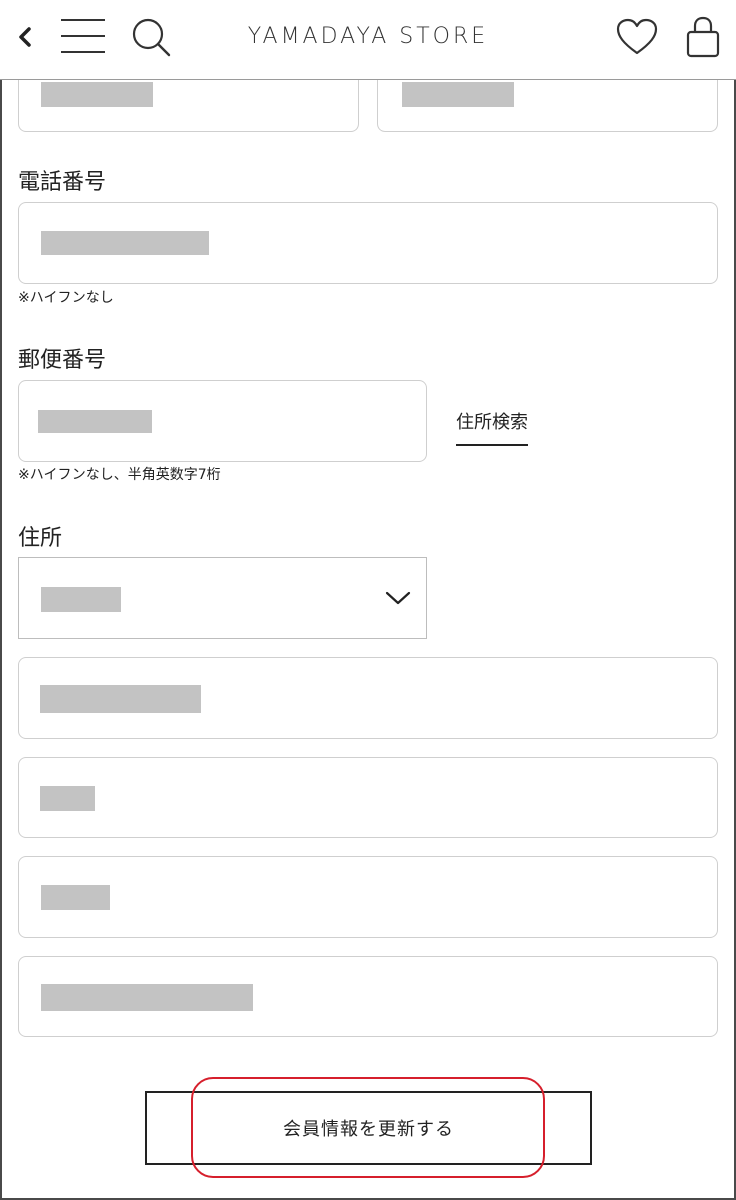  I want to click on update-member-info-label: 会員情報を更新する, so click(368, 1129).